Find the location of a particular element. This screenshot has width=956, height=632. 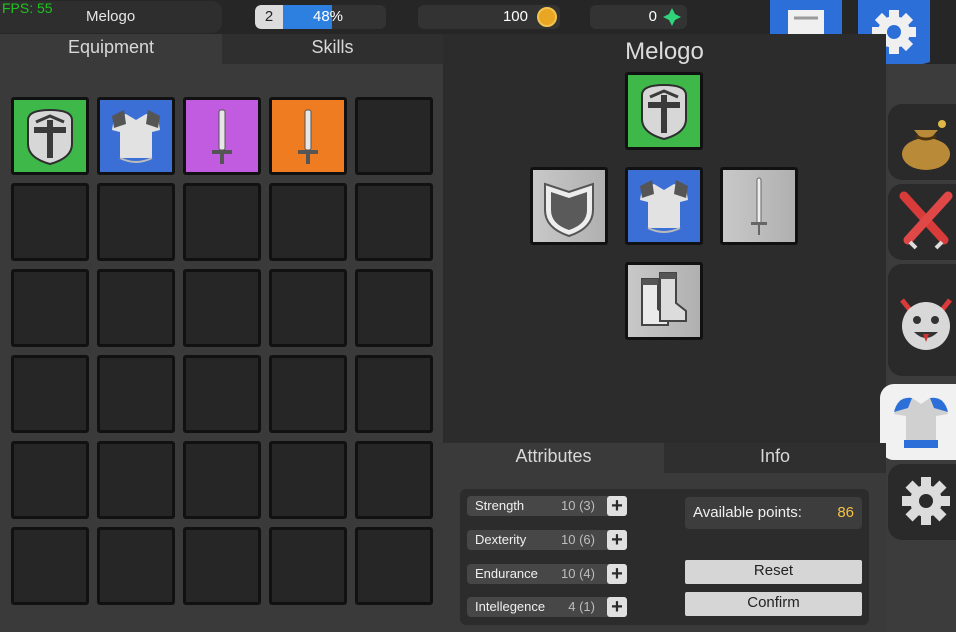

armor-icon is located at coordinates (921, 422).